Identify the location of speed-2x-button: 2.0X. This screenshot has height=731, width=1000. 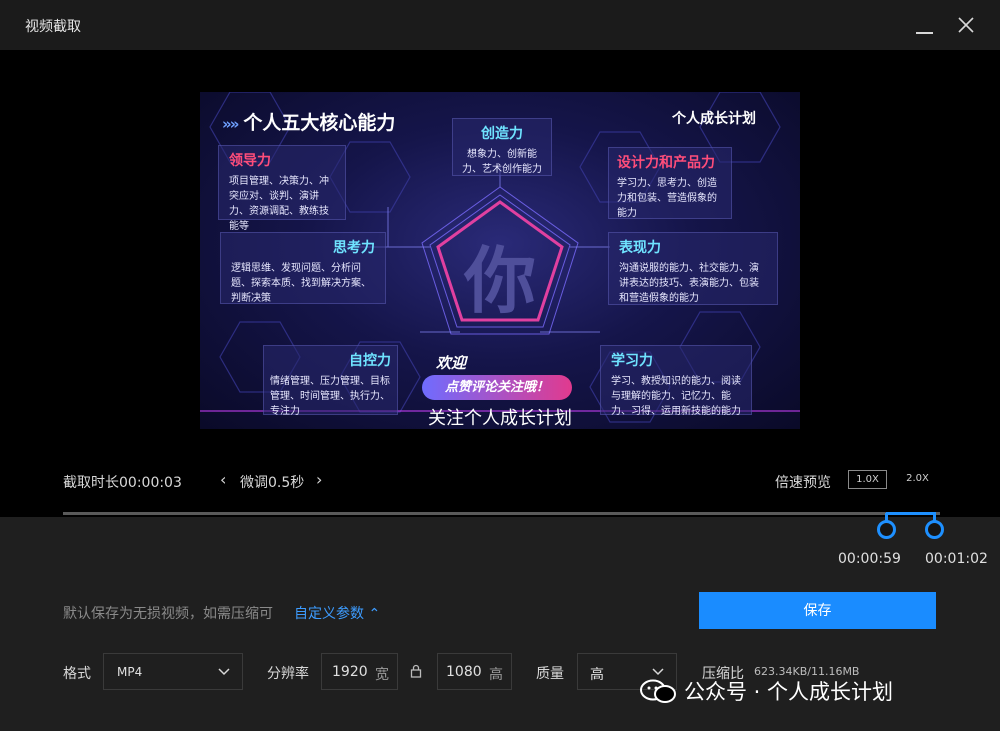
(917, 479).